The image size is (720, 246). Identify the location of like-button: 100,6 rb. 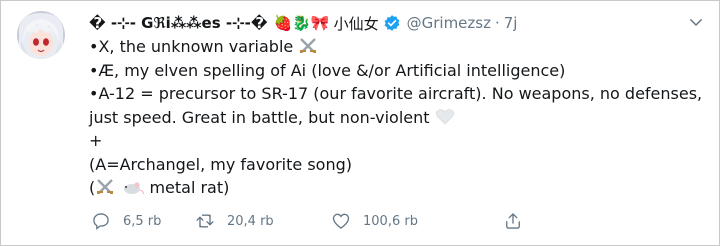
(374, 221).